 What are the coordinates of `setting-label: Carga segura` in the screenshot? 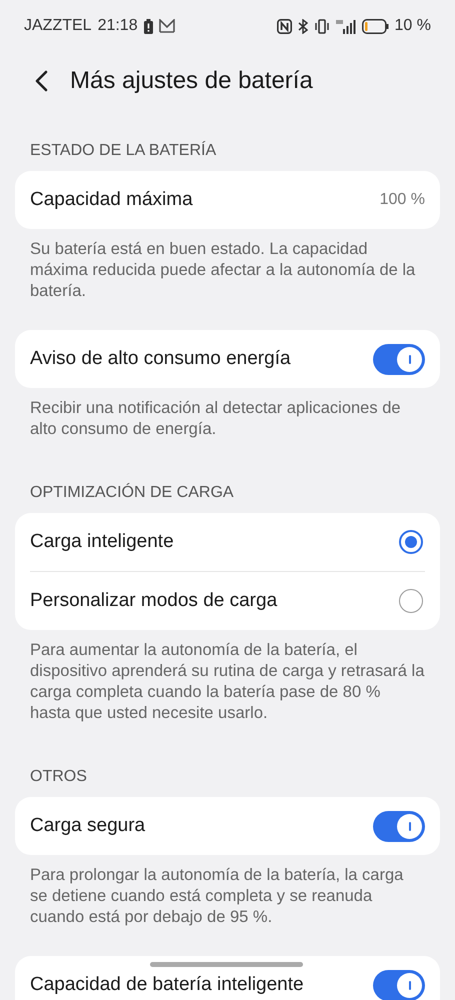 It's located at (88, 826).